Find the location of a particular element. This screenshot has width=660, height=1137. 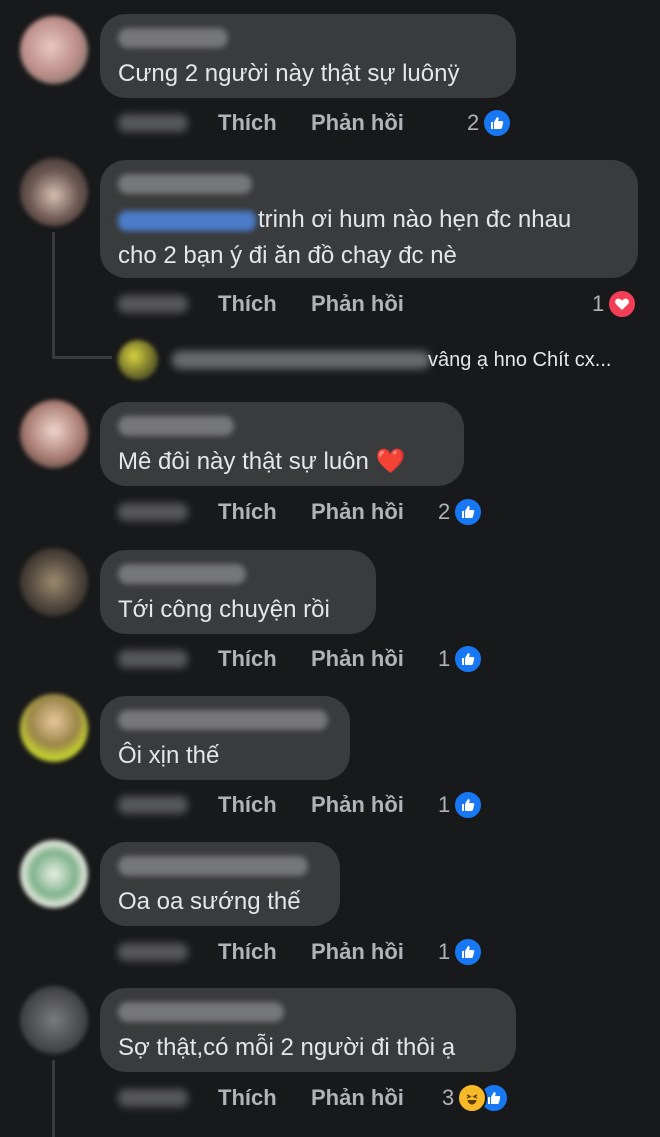

mentioned-user-tag-blurred is located at coordinates (187, 220).